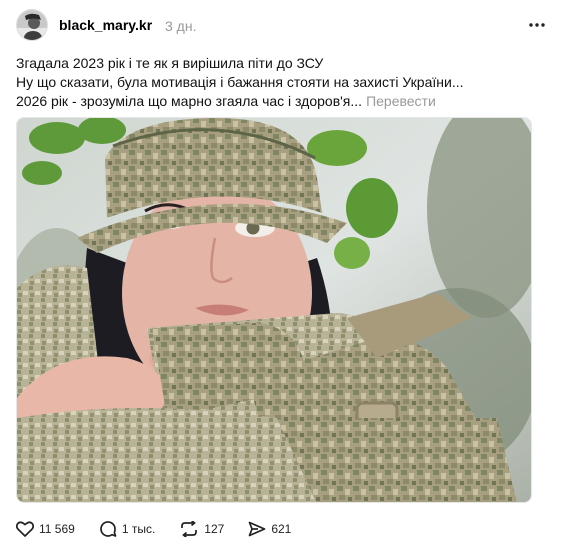 Image resolution: width=566 pixels, height=549 pixels. Describe the element at coordinates (32, 25) in the screenshot. I see `avatar` at that location.